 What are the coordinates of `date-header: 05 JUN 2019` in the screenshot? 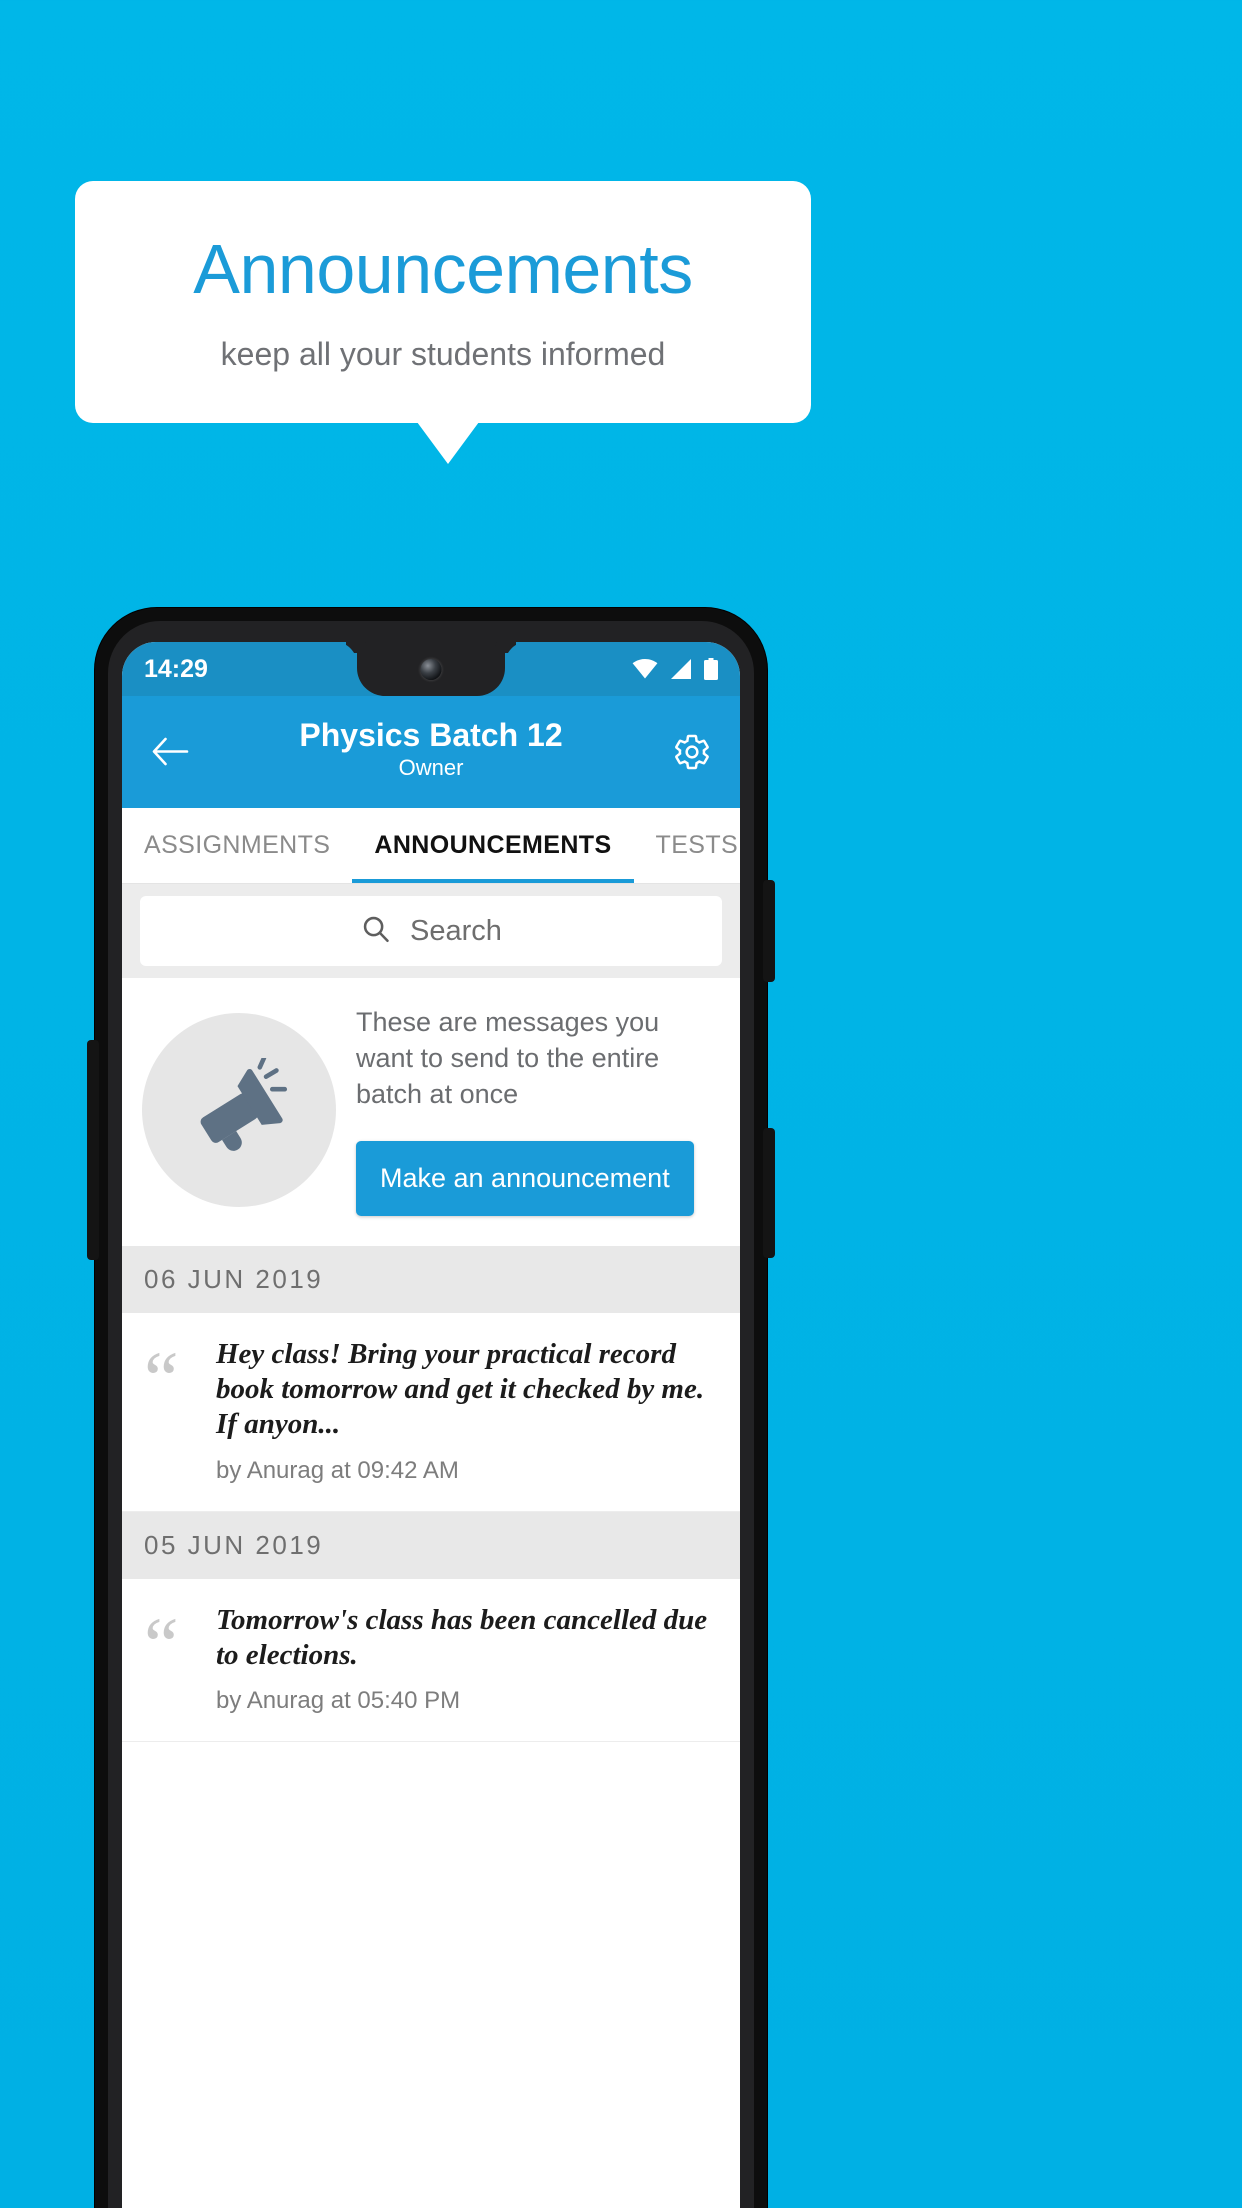 It's located at (431, 1545).